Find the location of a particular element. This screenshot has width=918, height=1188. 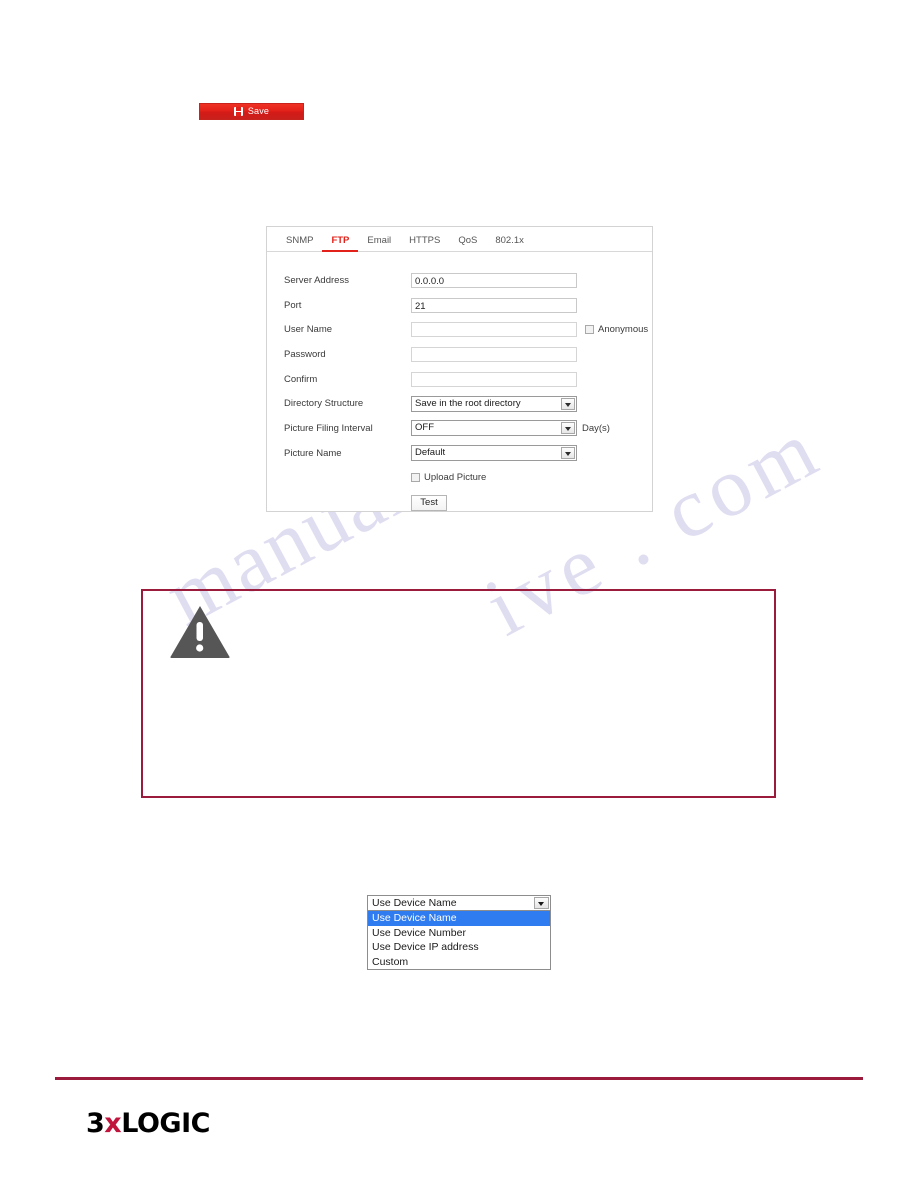

anonymous-label: Anonymous is located at coordinates (623, 330).